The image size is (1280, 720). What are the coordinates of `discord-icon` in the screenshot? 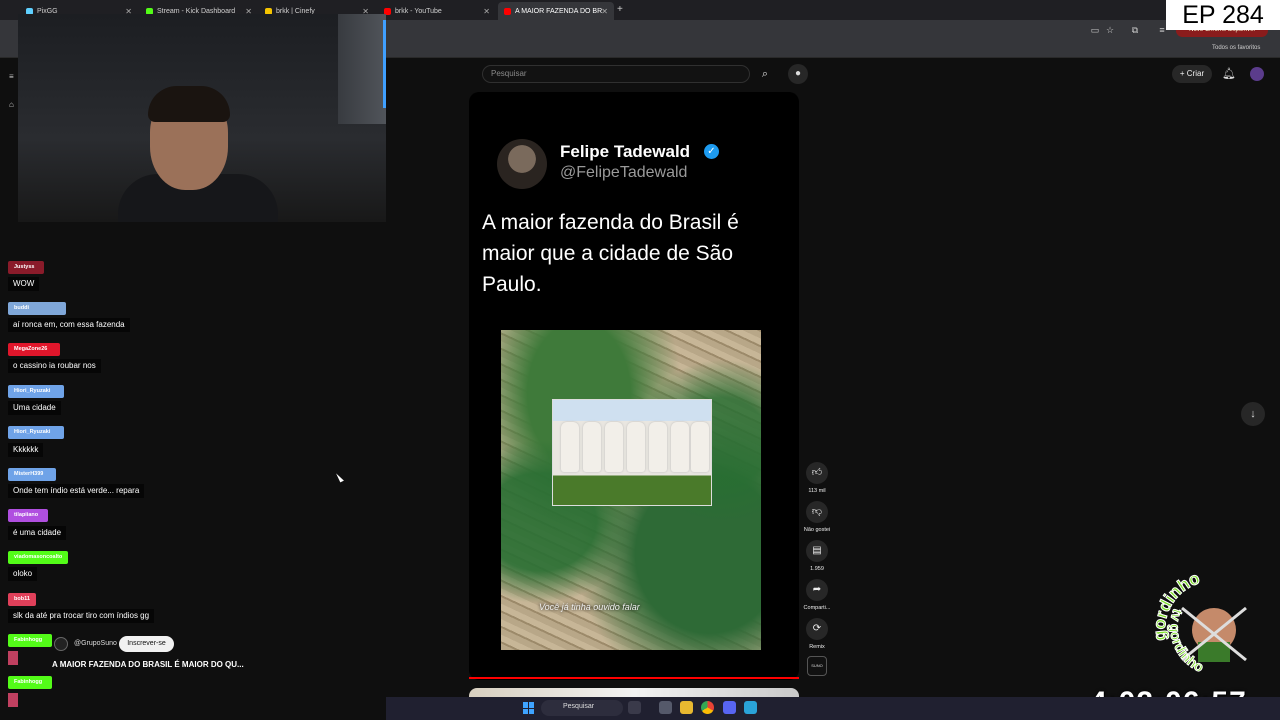 It's located at (729, 707).